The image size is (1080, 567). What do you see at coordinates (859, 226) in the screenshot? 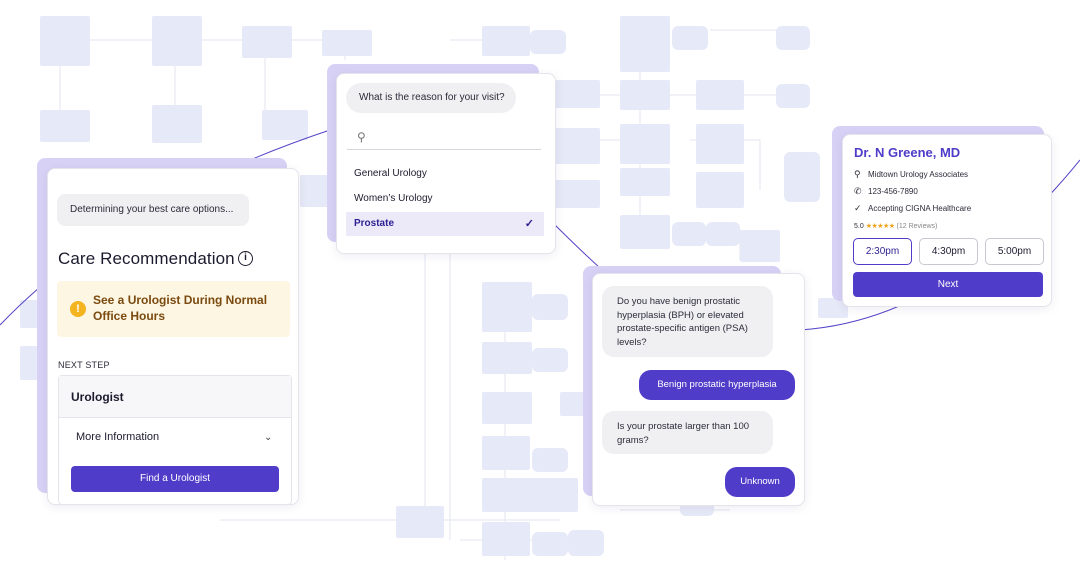
I see `rating-score: 5.0` at bounding box center [859, 226].